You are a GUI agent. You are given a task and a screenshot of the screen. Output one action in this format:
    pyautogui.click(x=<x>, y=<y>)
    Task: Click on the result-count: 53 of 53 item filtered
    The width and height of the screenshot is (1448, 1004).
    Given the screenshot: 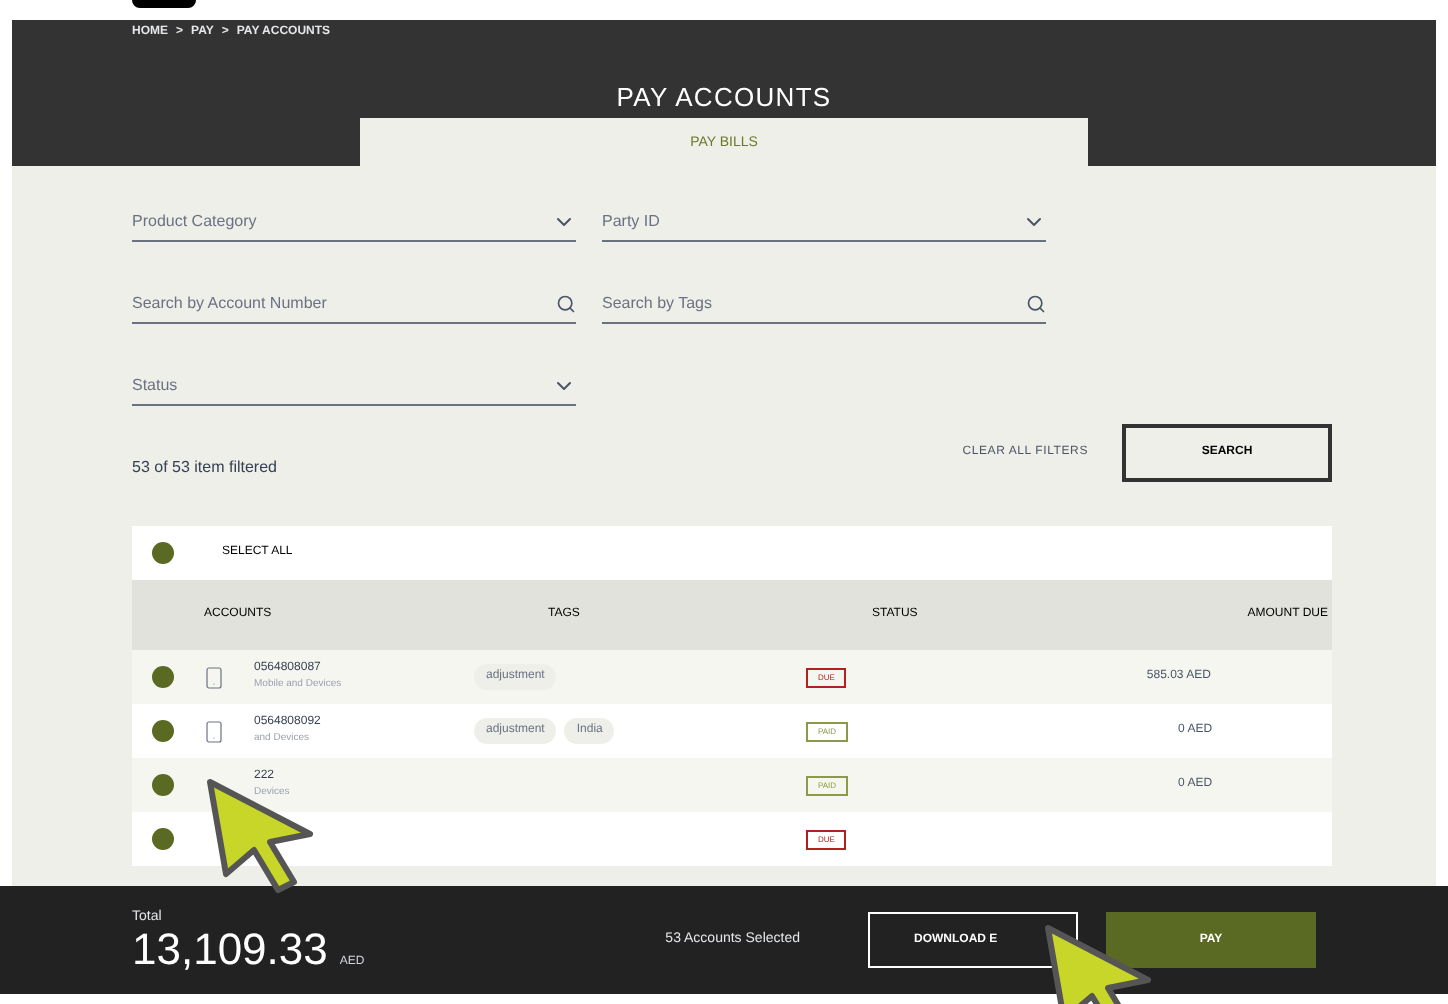 What is the action you would take?
    pyautogui.click(x=204, y=468)
    